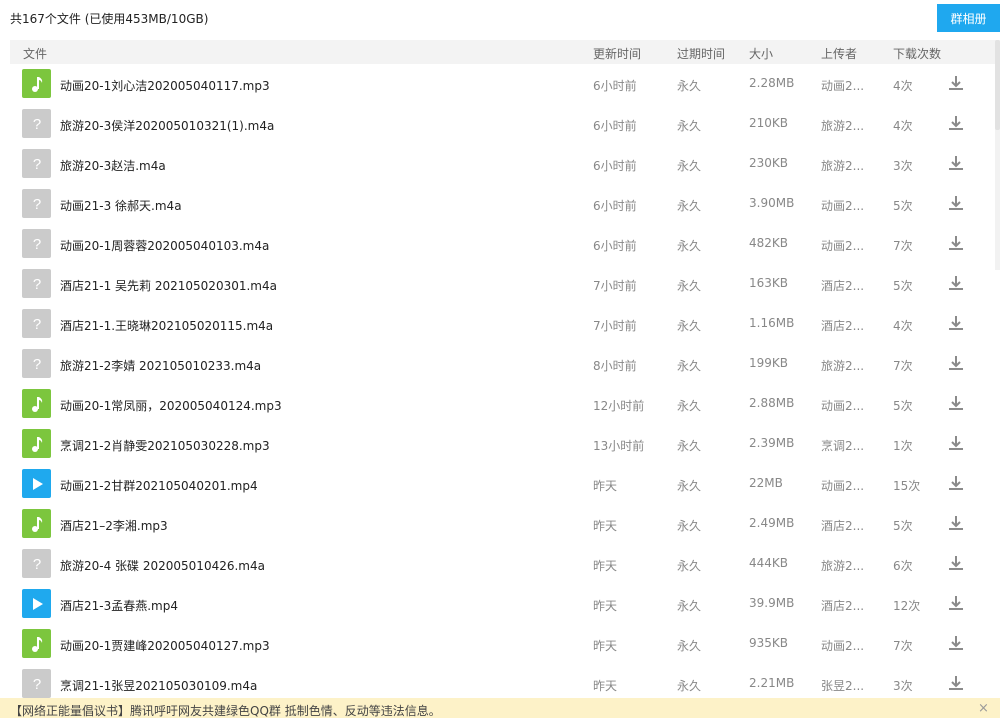  I want to click on column-header-updated: 更新时间, so click(617, 53).